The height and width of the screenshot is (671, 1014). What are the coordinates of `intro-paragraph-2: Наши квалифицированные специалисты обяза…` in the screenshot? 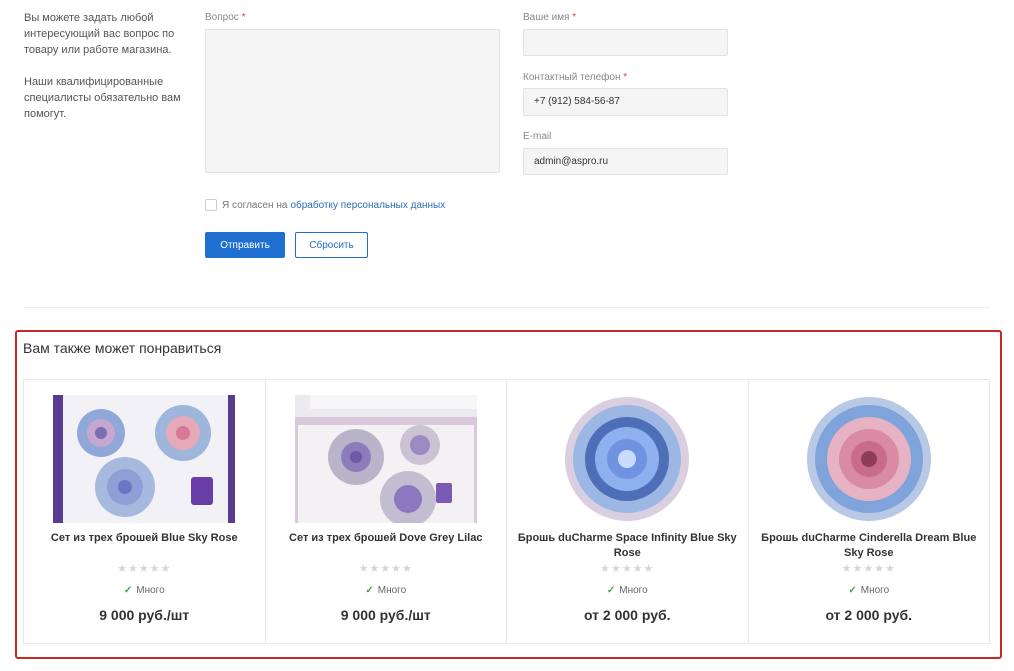 It's located at (102, 98).